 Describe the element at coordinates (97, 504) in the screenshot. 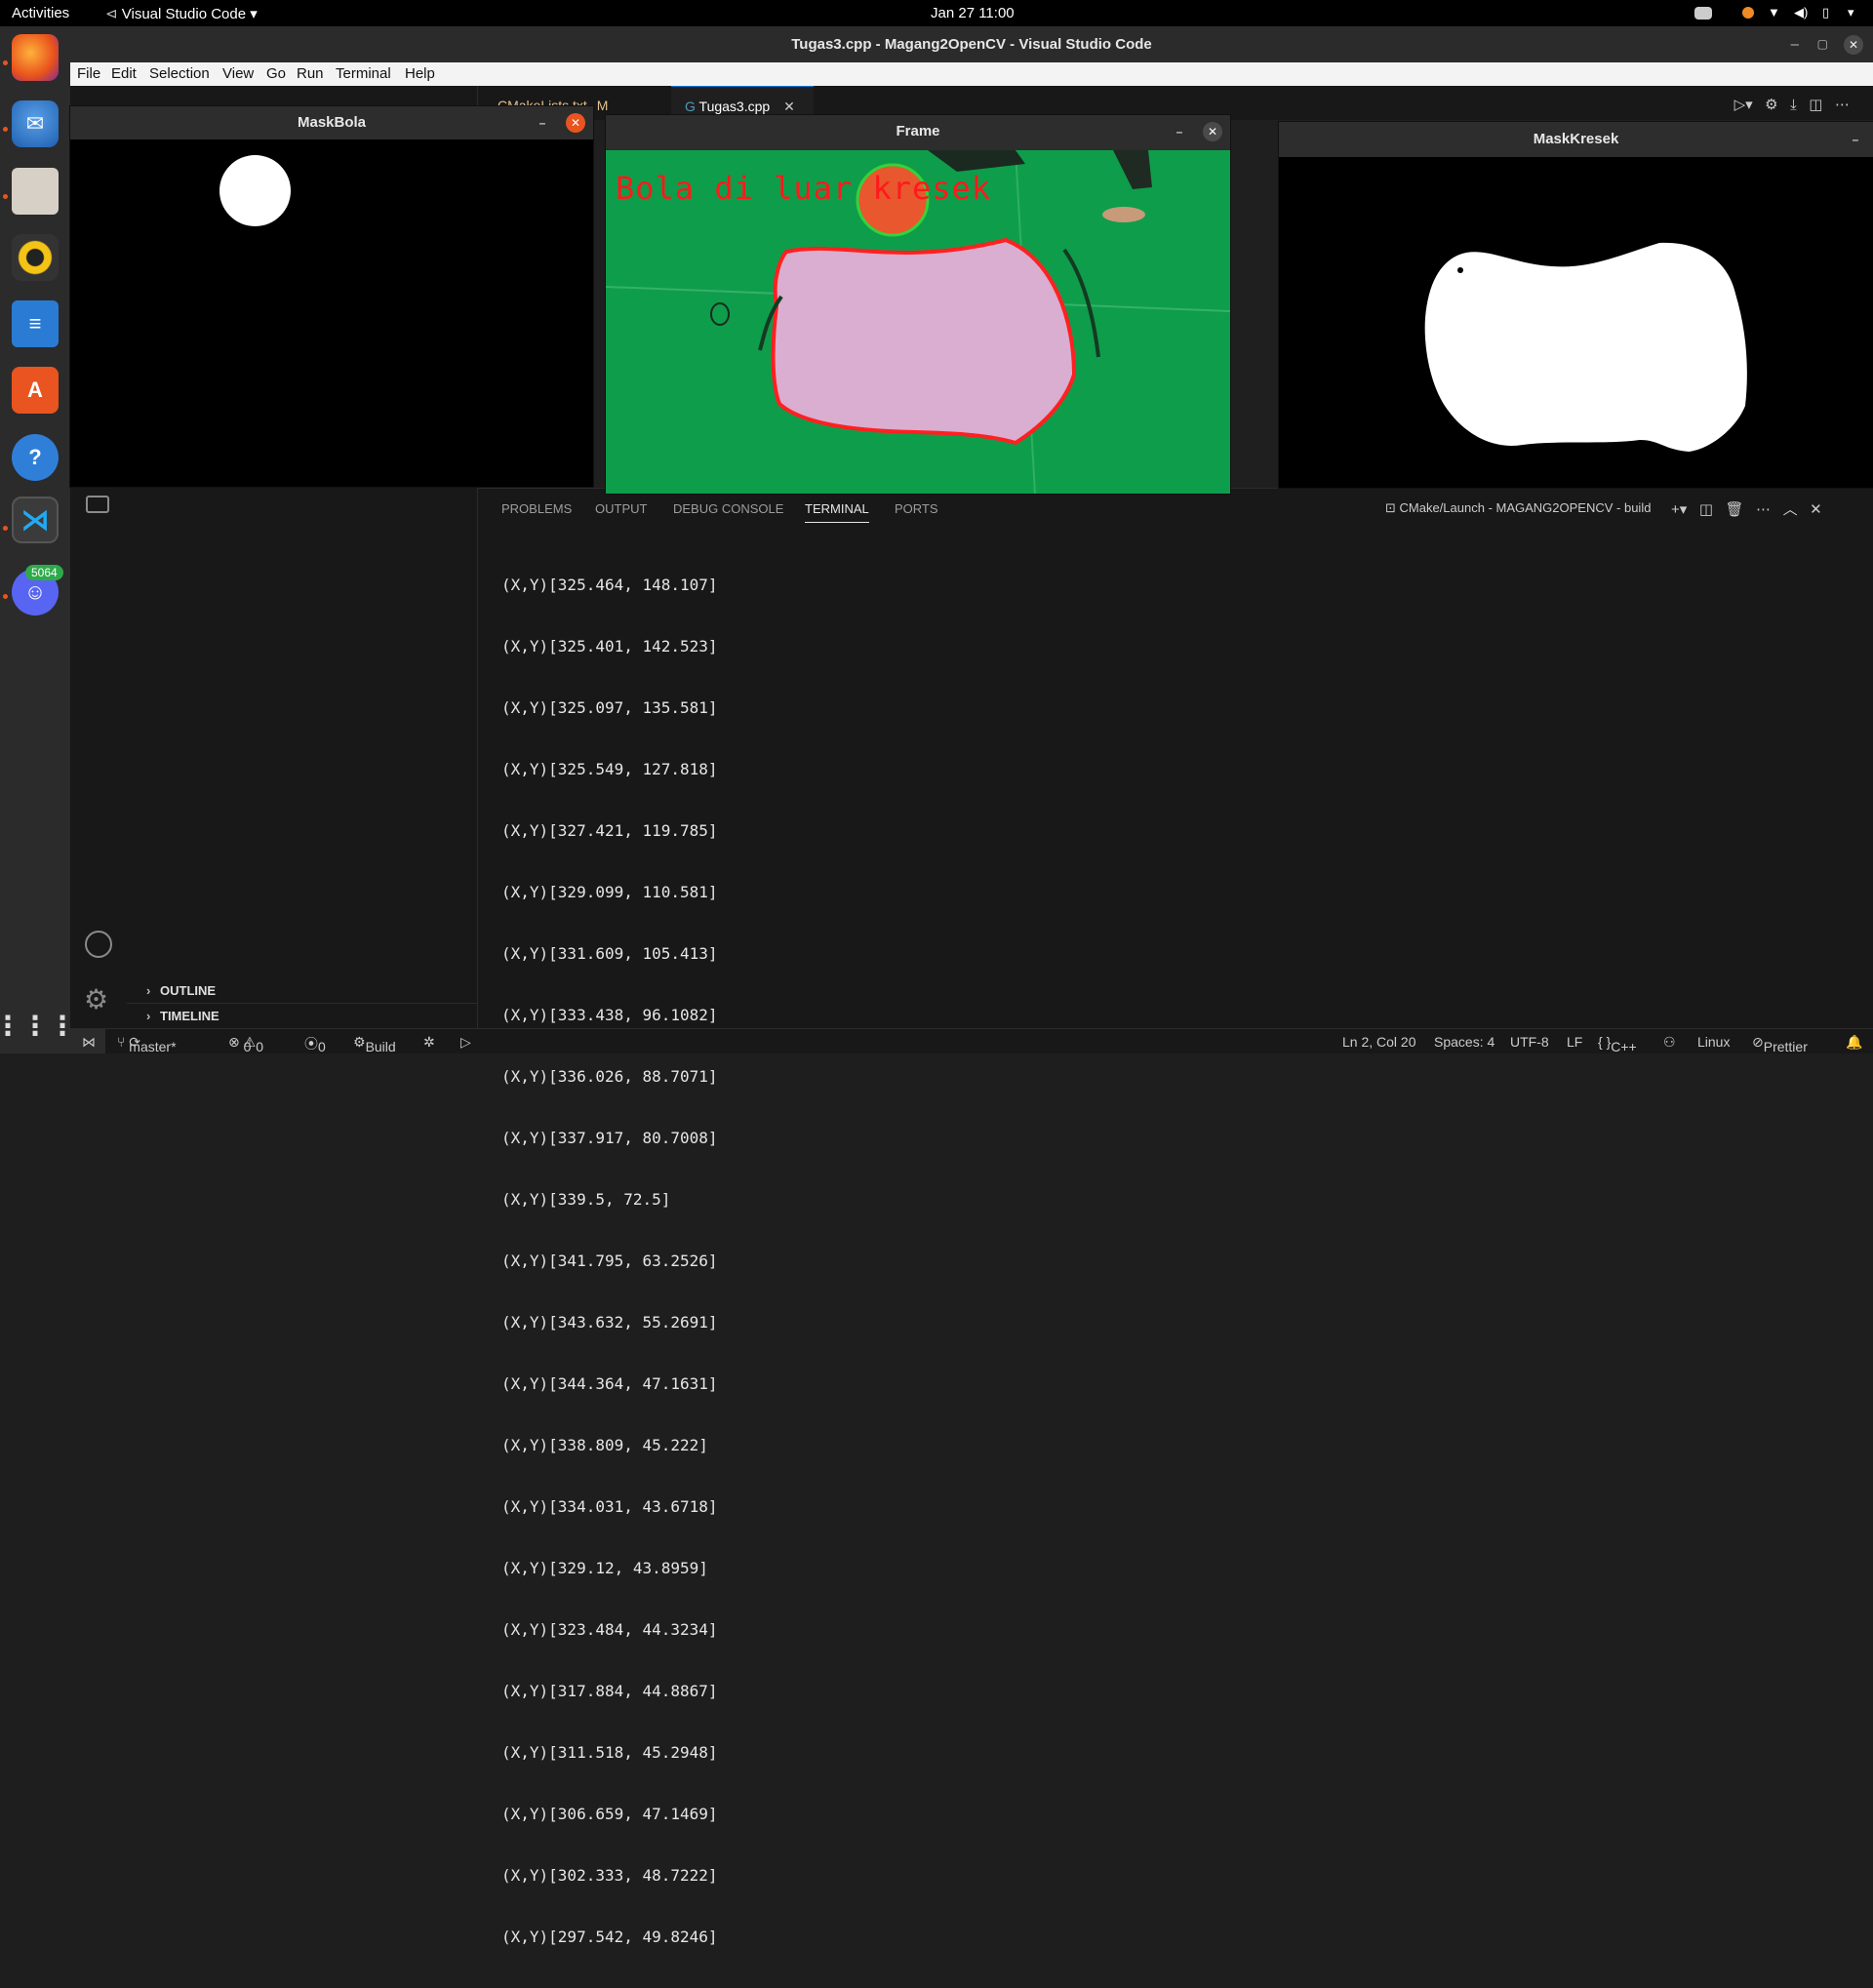

I see `chat-icon` at that location.